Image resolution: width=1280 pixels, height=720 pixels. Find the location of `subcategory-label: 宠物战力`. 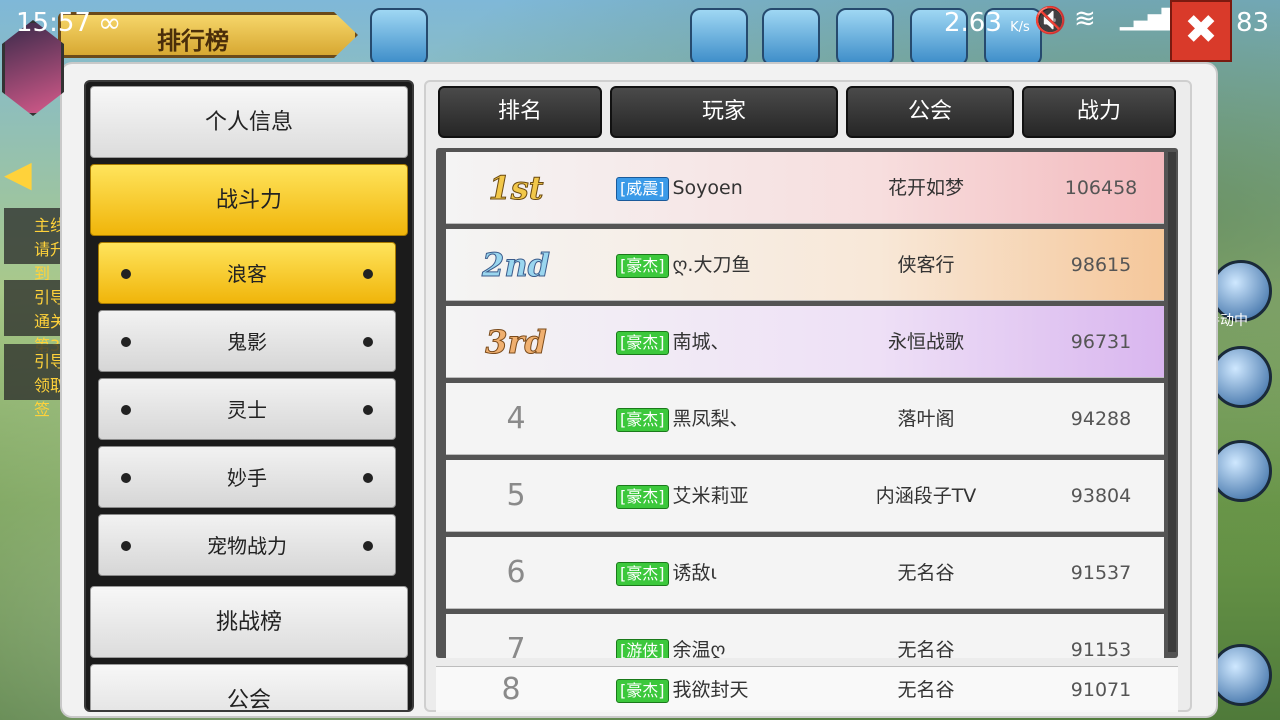

subcategory-label: 宠物战力 is located at coordinates (247, 546).